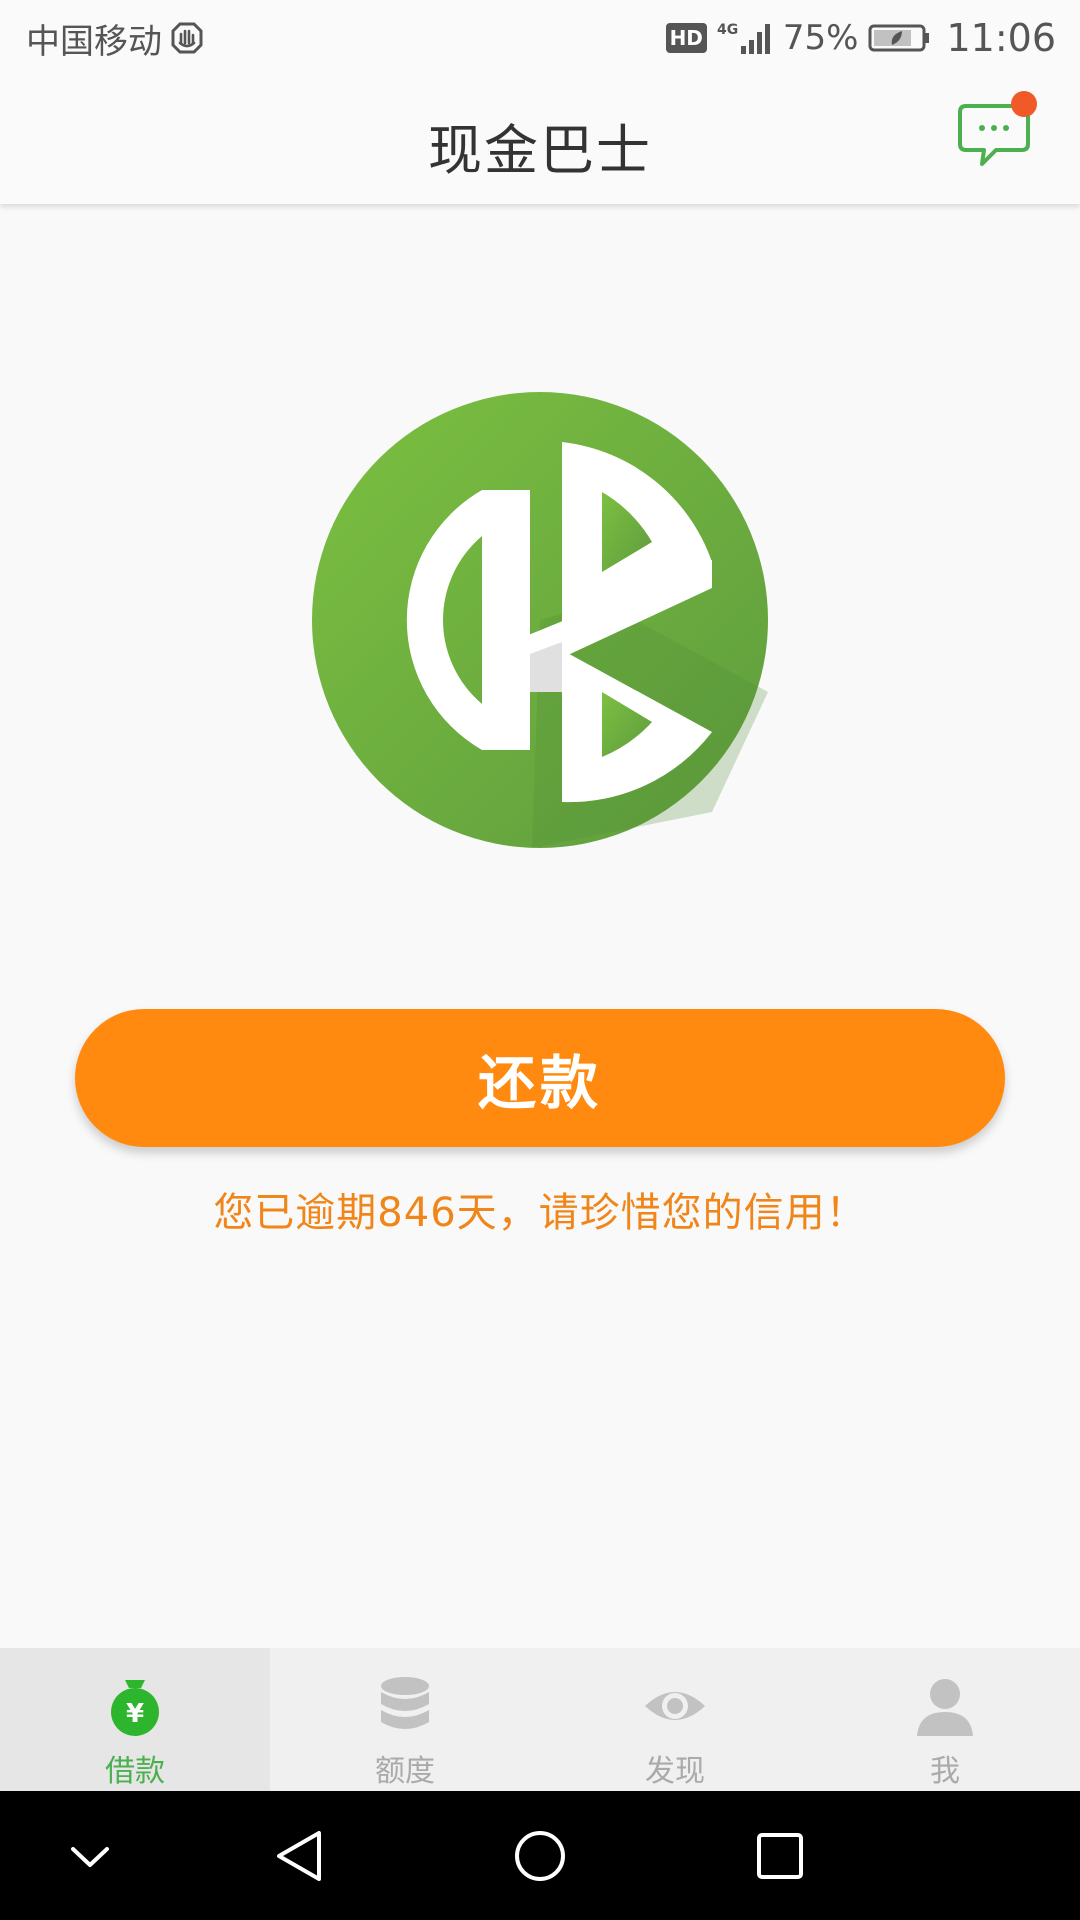  I want to click on money-bag-icon: ¥, so click(135, 1708).